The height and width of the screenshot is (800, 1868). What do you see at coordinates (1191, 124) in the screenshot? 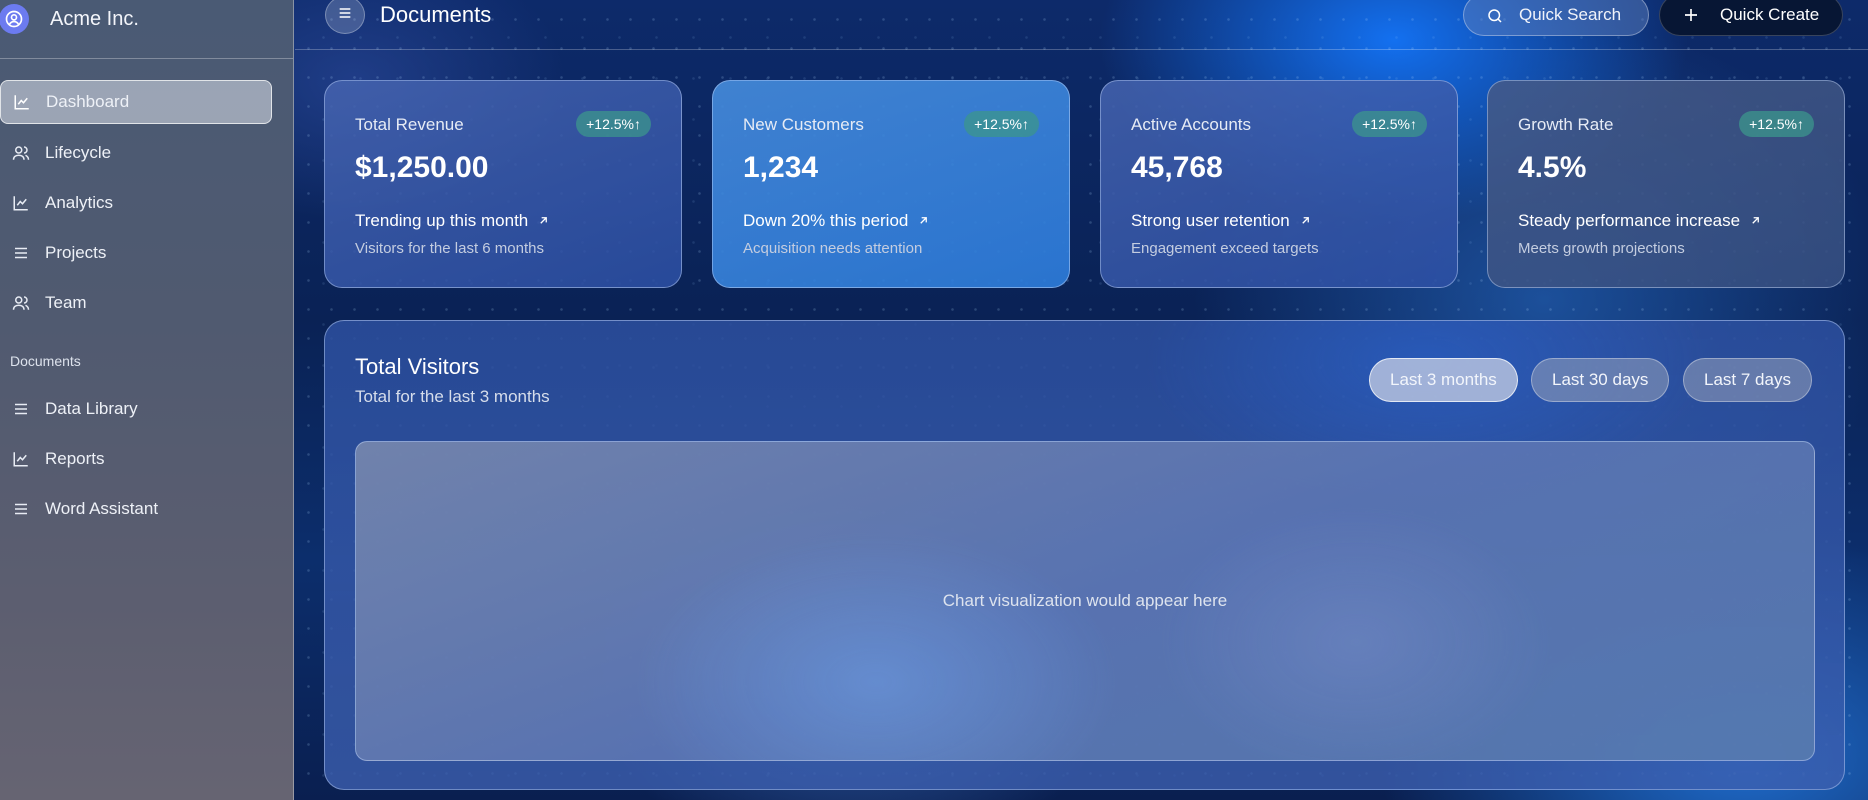
I see `card-title: Active Accounts` at bounding box center [1191, 124].